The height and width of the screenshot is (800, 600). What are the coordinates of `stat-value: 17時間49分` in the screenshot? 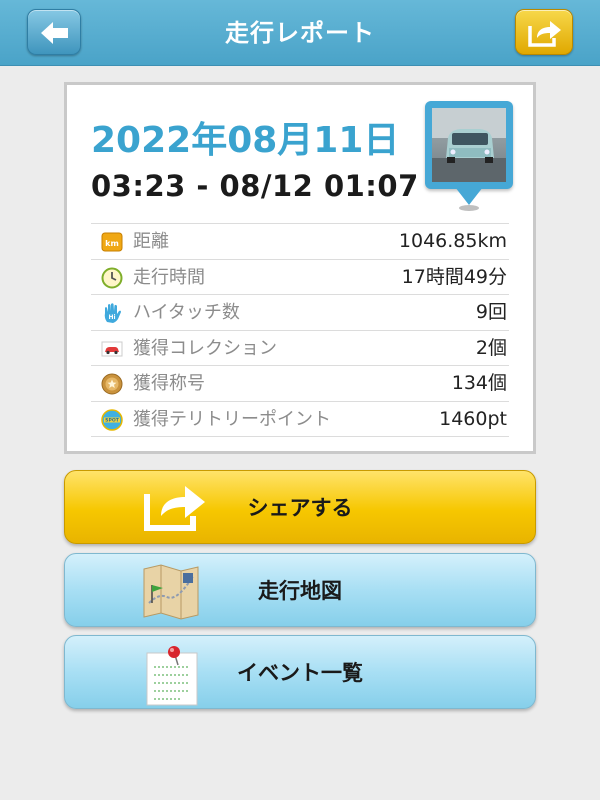 It's located at (454, 276).